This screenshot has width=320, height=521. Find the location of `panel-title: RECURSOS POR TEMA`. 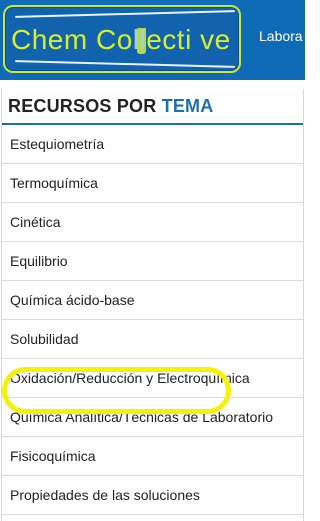

panel-title: RECURSOS POR TEMA is located at coordinates (110, 106).